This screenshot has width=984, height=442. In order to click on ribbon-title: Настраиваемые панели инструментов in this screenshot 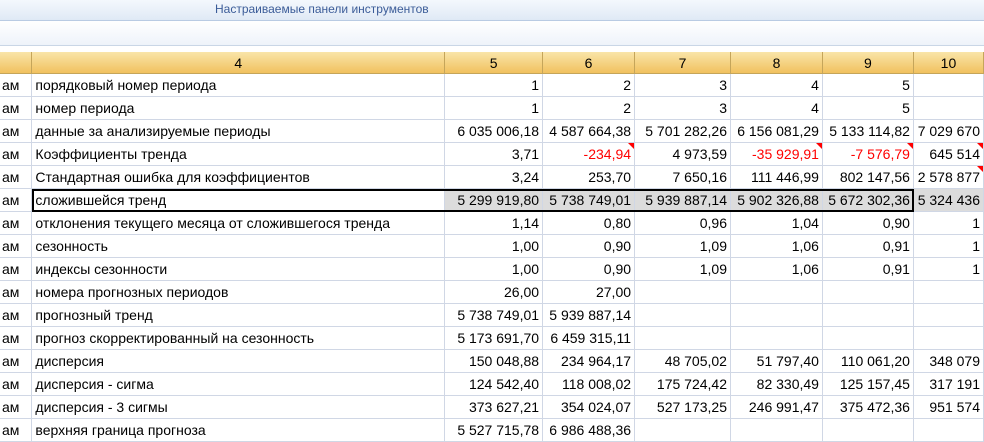, I will do `click(322, 9)`.